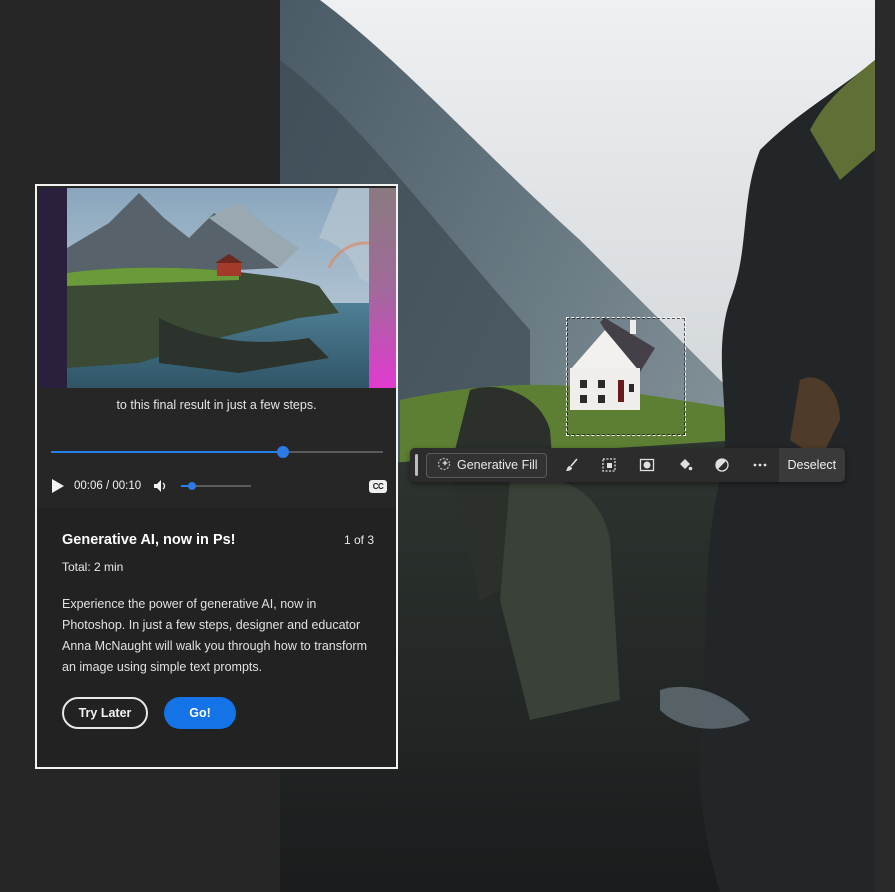  Describe the element at coordinates (885, 446) in the screenshot. I see `canvas-gutter` at that location.